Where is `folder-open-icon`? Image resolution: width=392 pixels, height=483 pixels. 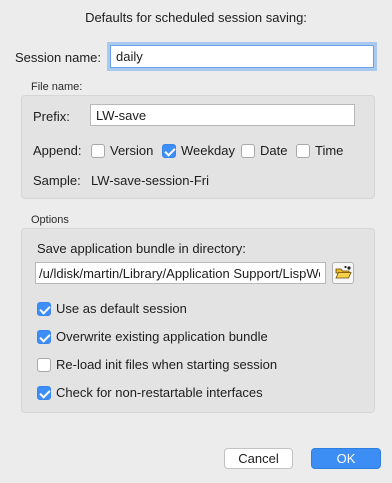 folder-open-icon is located at coordinates (343, 272).